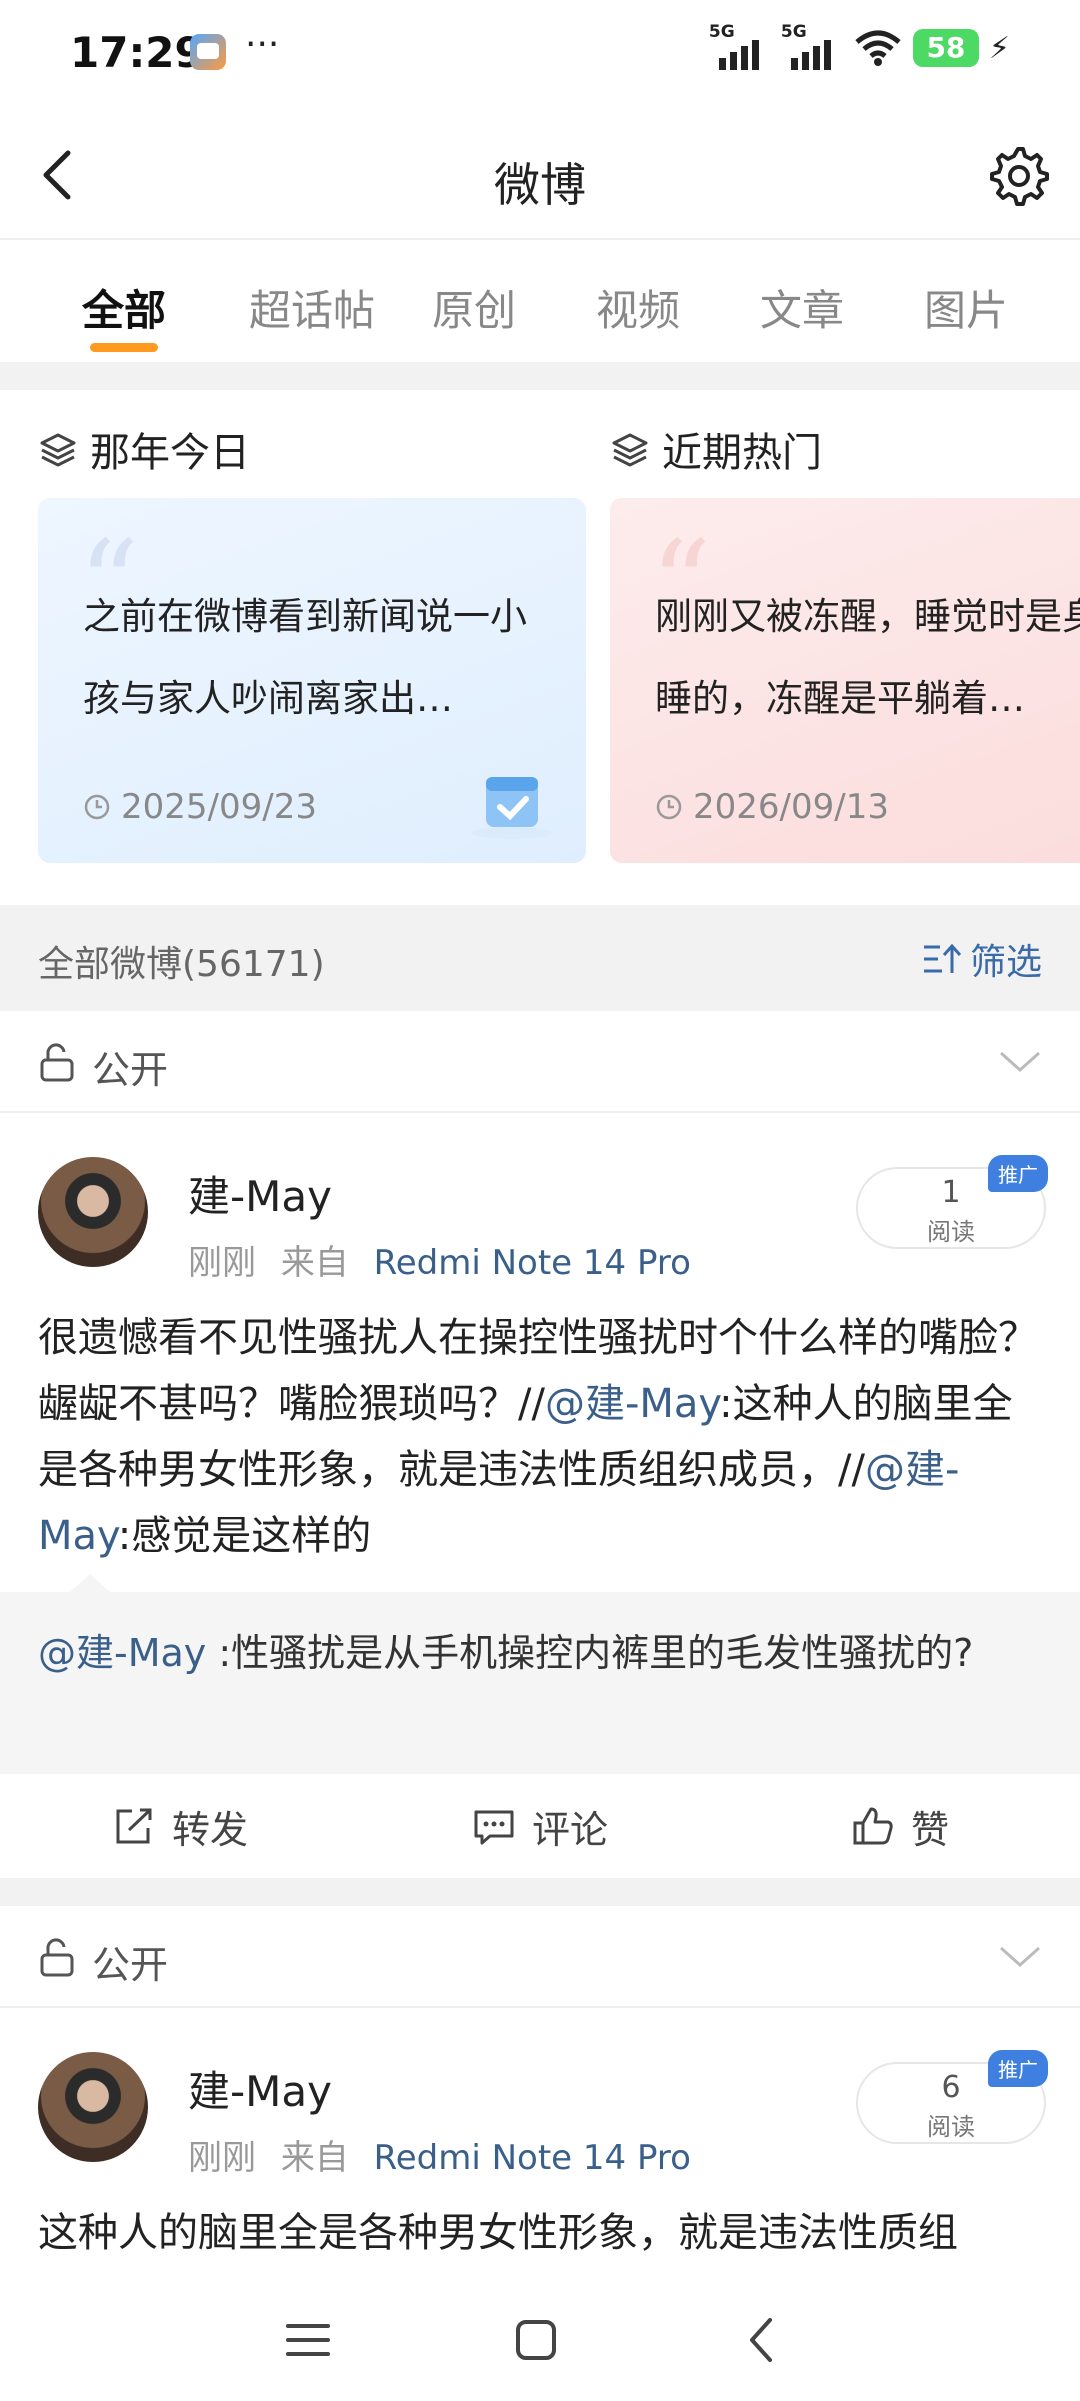 The height and width of the screenshot is (2401, 1080). I want to click on tab-video: 视频, so click(638, 302).